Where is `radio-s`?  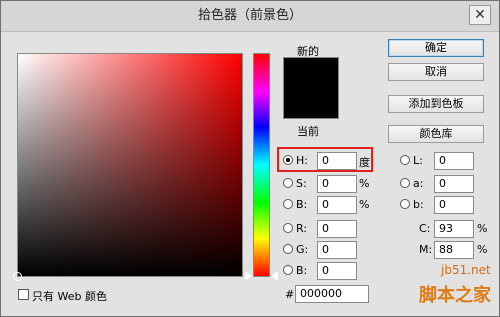 radio-s is located at coordinates (288, 183).